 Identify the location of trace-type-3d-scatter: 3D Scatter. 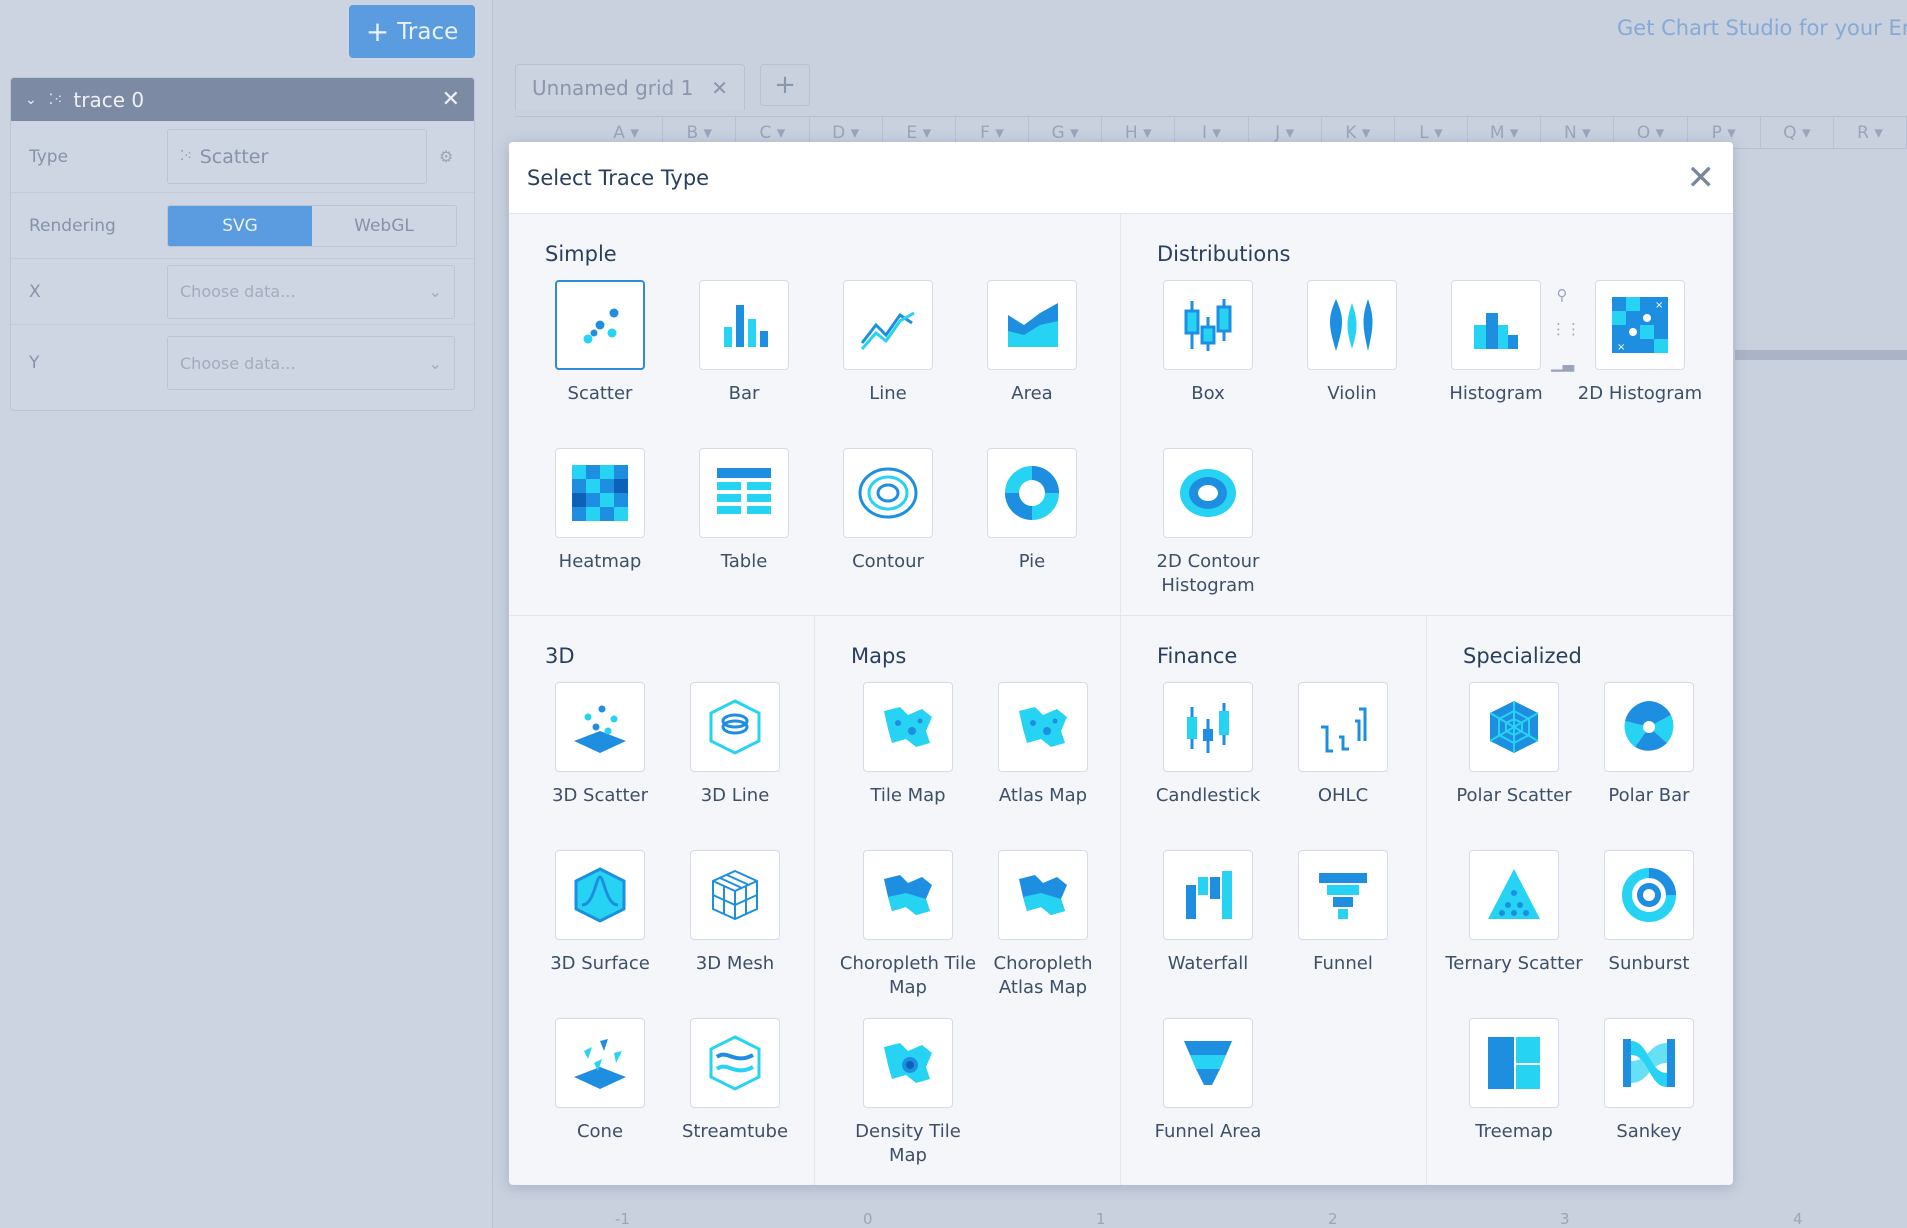
(600, 745).